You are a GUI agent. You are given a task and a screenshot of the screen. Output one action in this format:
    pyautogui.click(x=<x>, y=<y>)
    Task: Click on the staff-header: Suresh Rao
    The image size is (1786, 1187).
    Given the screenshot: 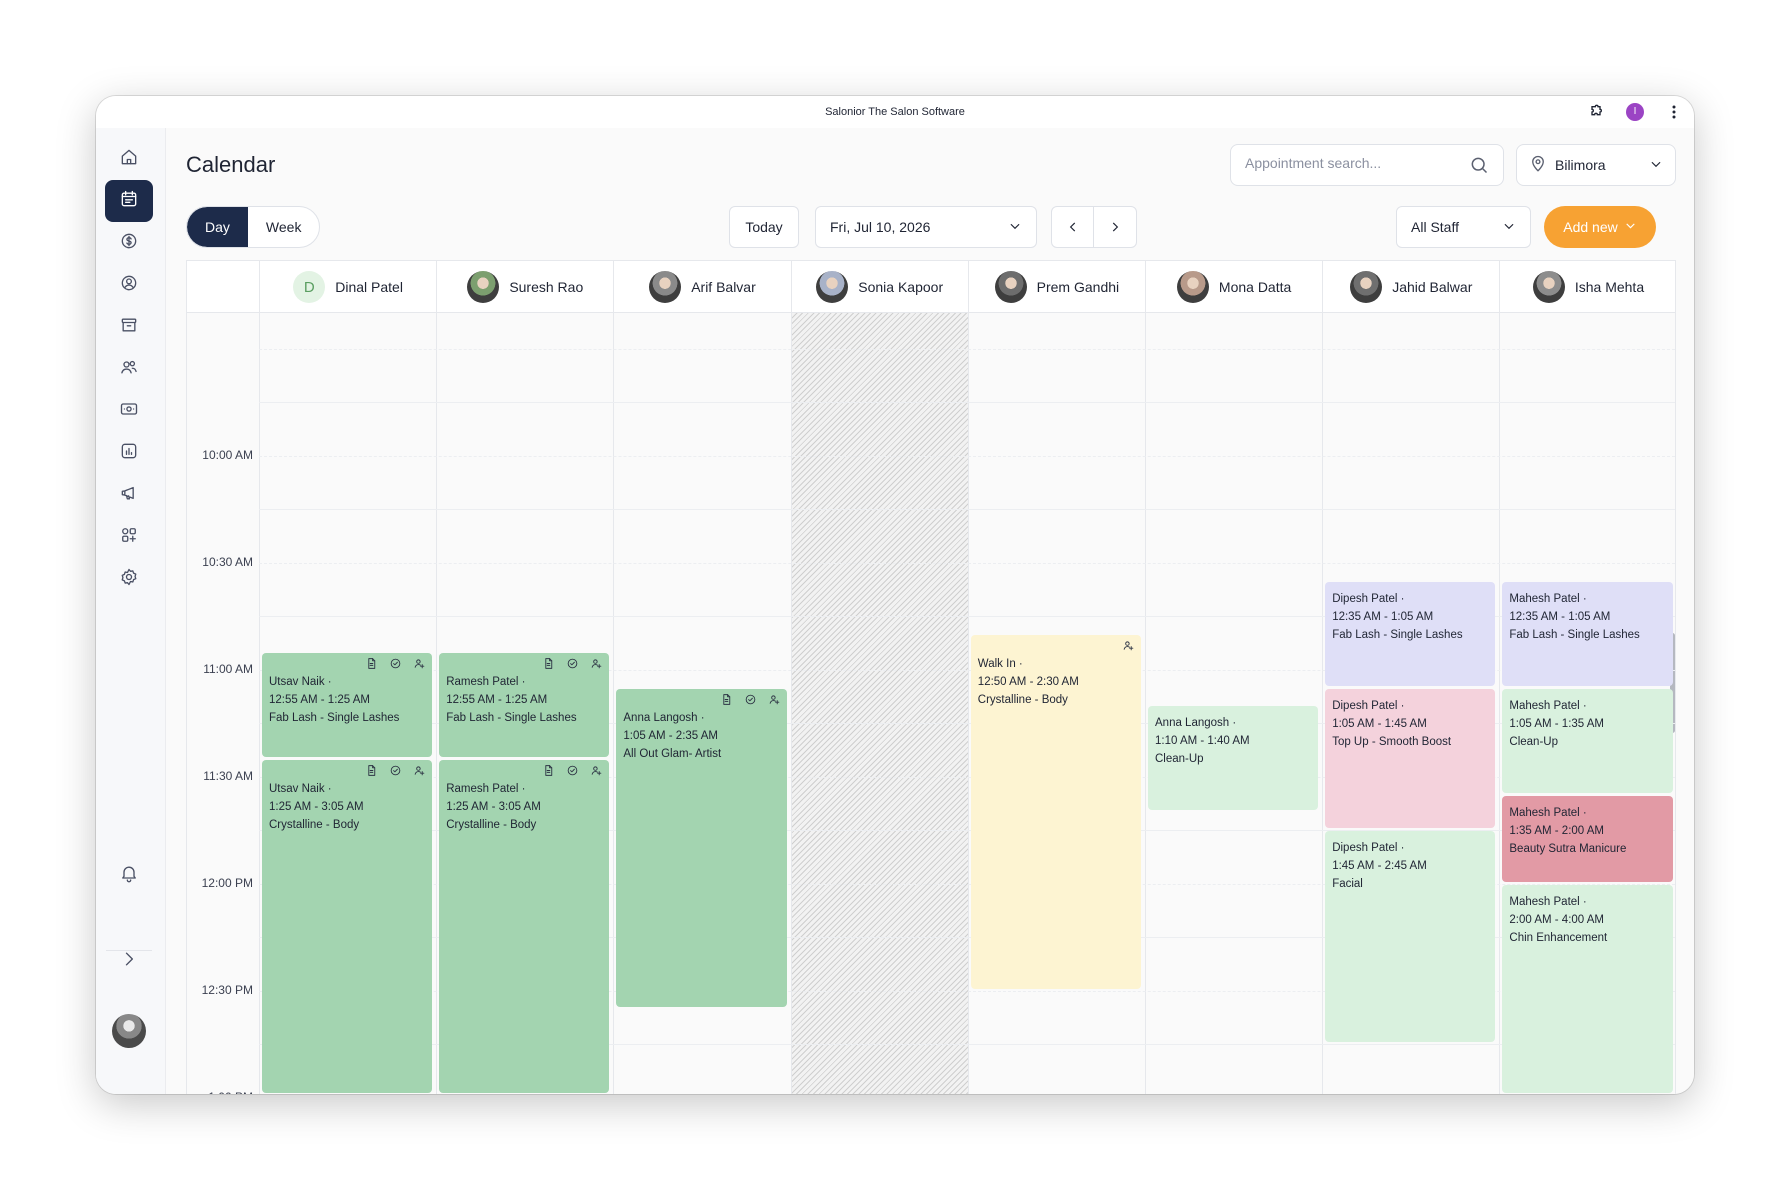 What is the action you would take?
    pyautogui.click(x=524, y=287)
    